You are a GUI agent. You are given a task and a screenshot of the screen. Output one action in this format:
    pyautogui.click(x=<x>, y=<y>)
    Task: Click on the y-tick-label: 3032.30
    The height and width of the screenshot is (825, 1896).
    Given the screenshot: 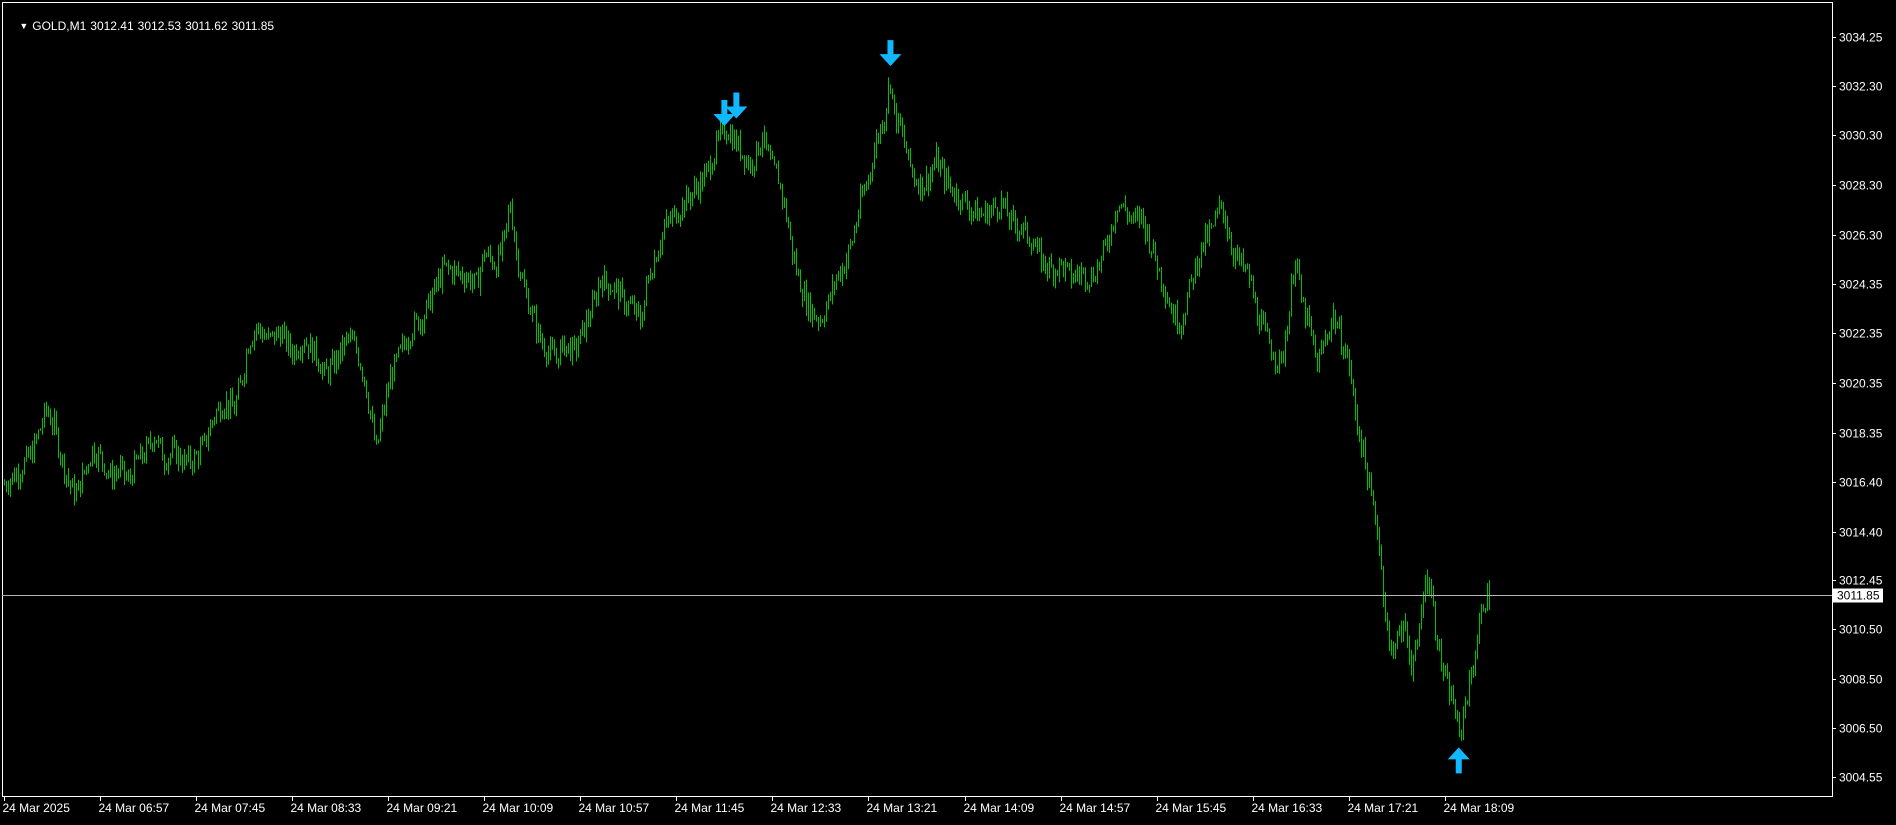 What is the action you would take?
    pyautogui.click(x=1861, y=87)
    